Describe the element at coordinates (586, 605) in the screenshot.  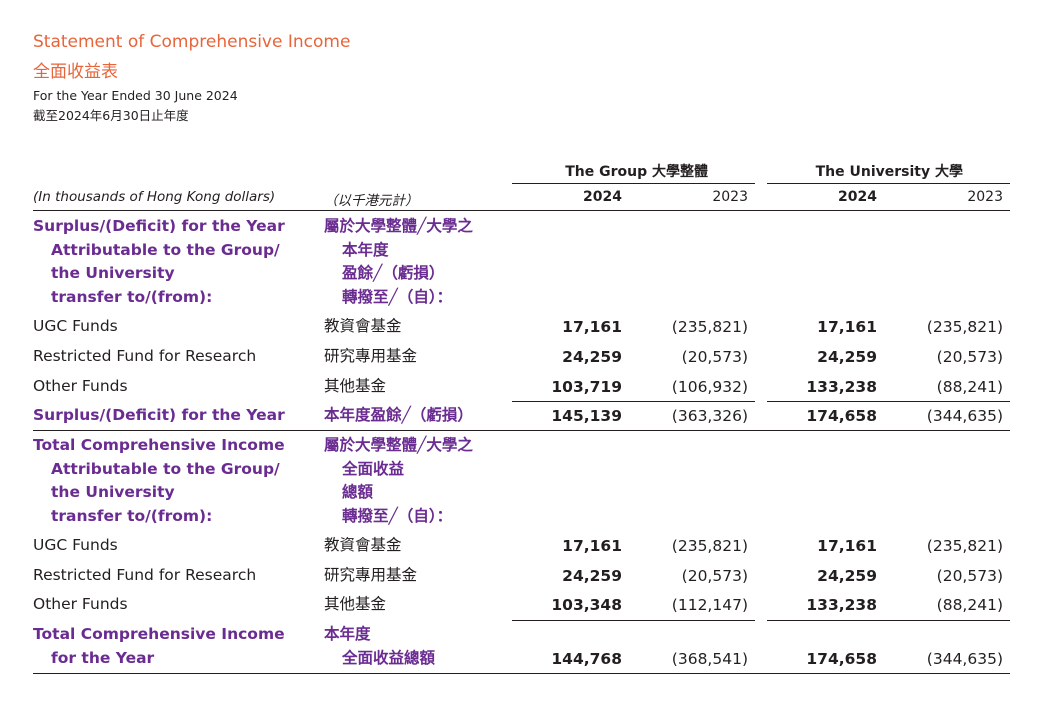
I see `table-cell: 103,348` at that location.